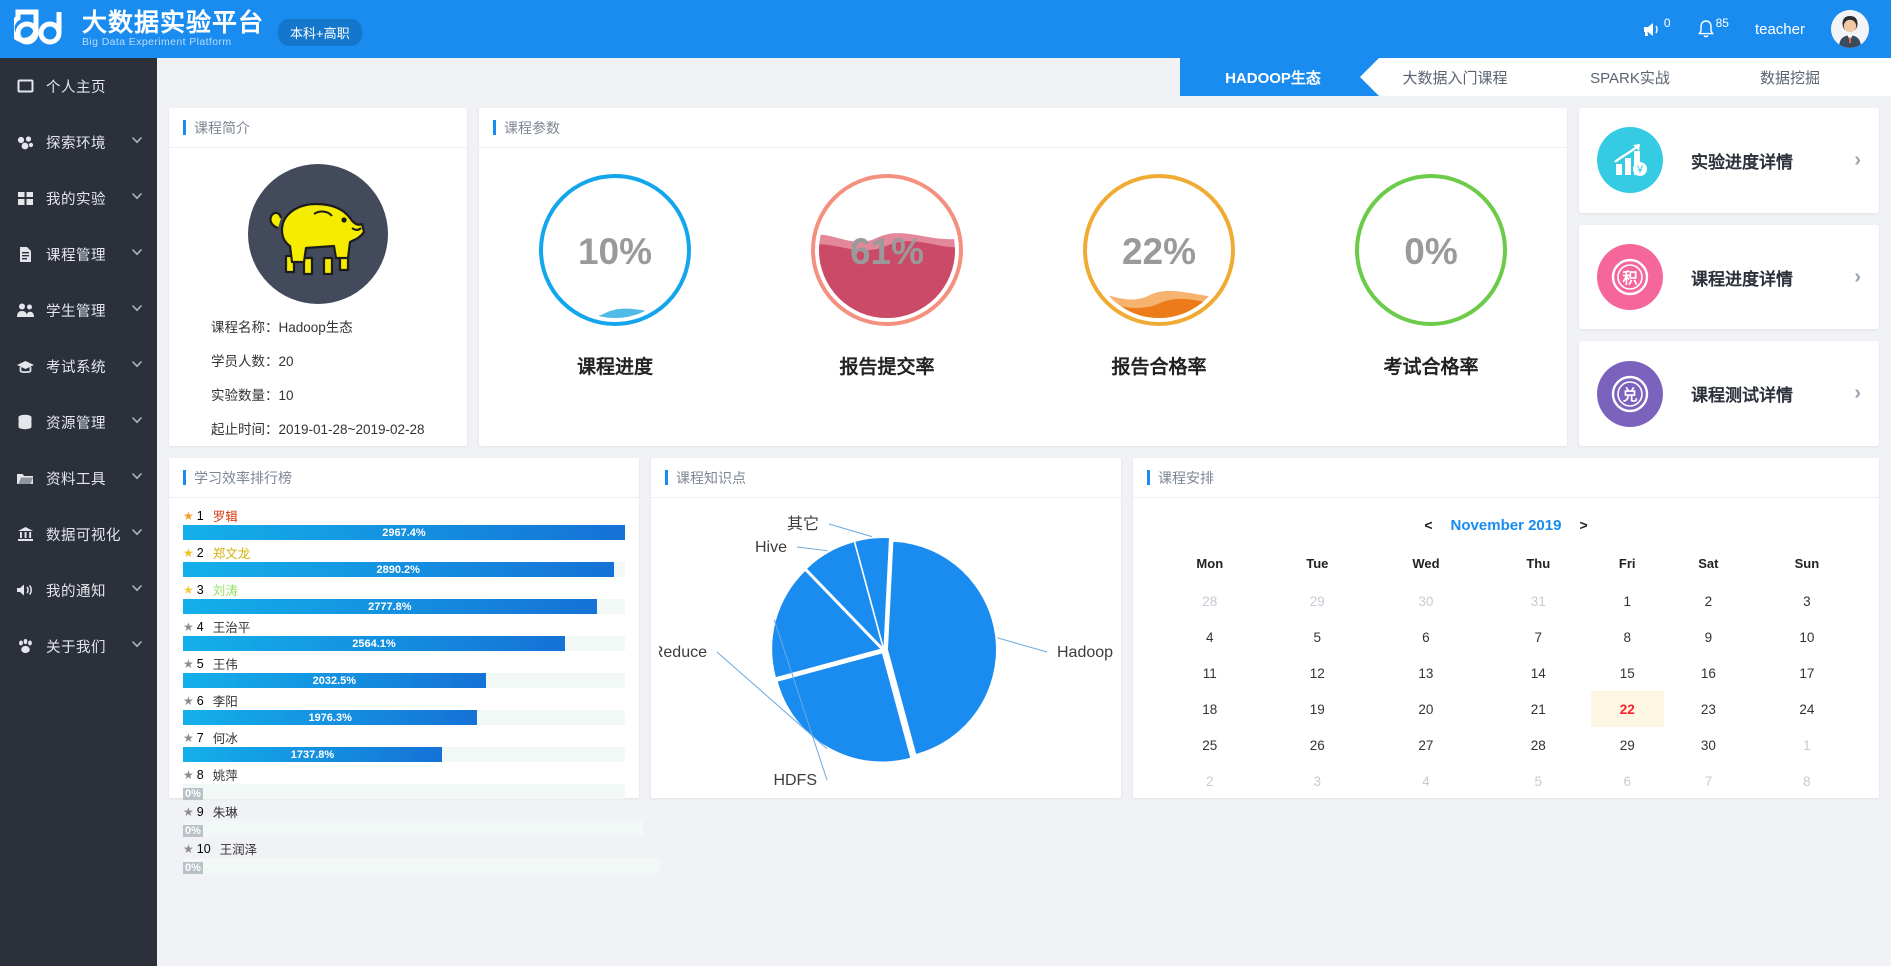 The image size is (1891, 966). Describe the element at coordinates (1656, 27) in the screenshot. I see `megaphone-button: 0` at that location.